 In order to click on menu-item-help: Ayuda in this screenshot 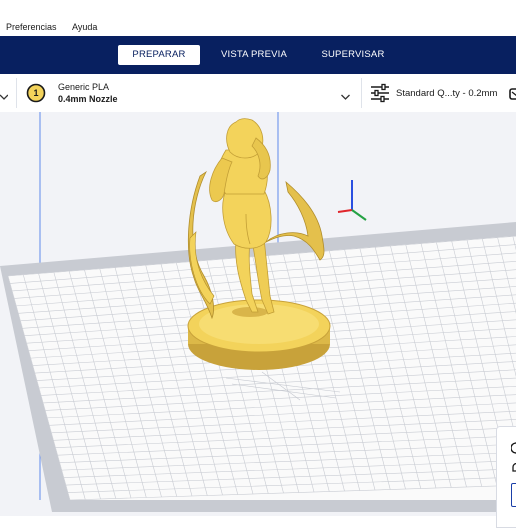, I will do `click(84, 27)`.